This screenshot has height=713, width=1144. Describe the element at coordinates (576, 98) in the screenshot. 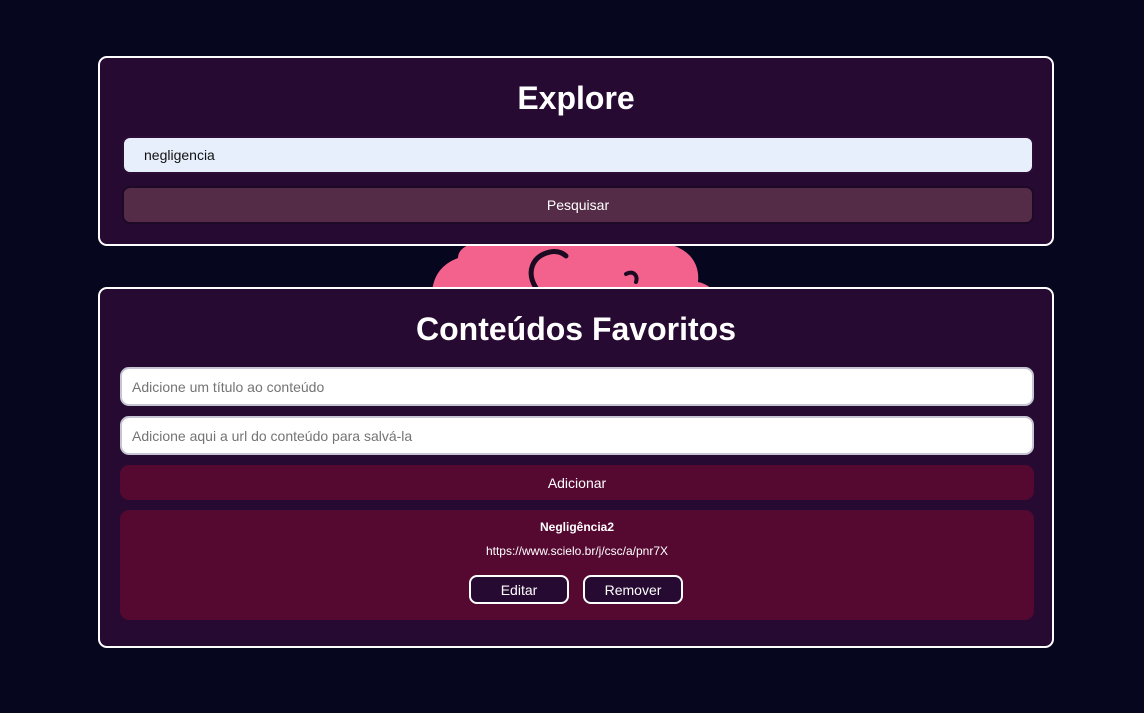

I see `explore-title: Explore` at that location.